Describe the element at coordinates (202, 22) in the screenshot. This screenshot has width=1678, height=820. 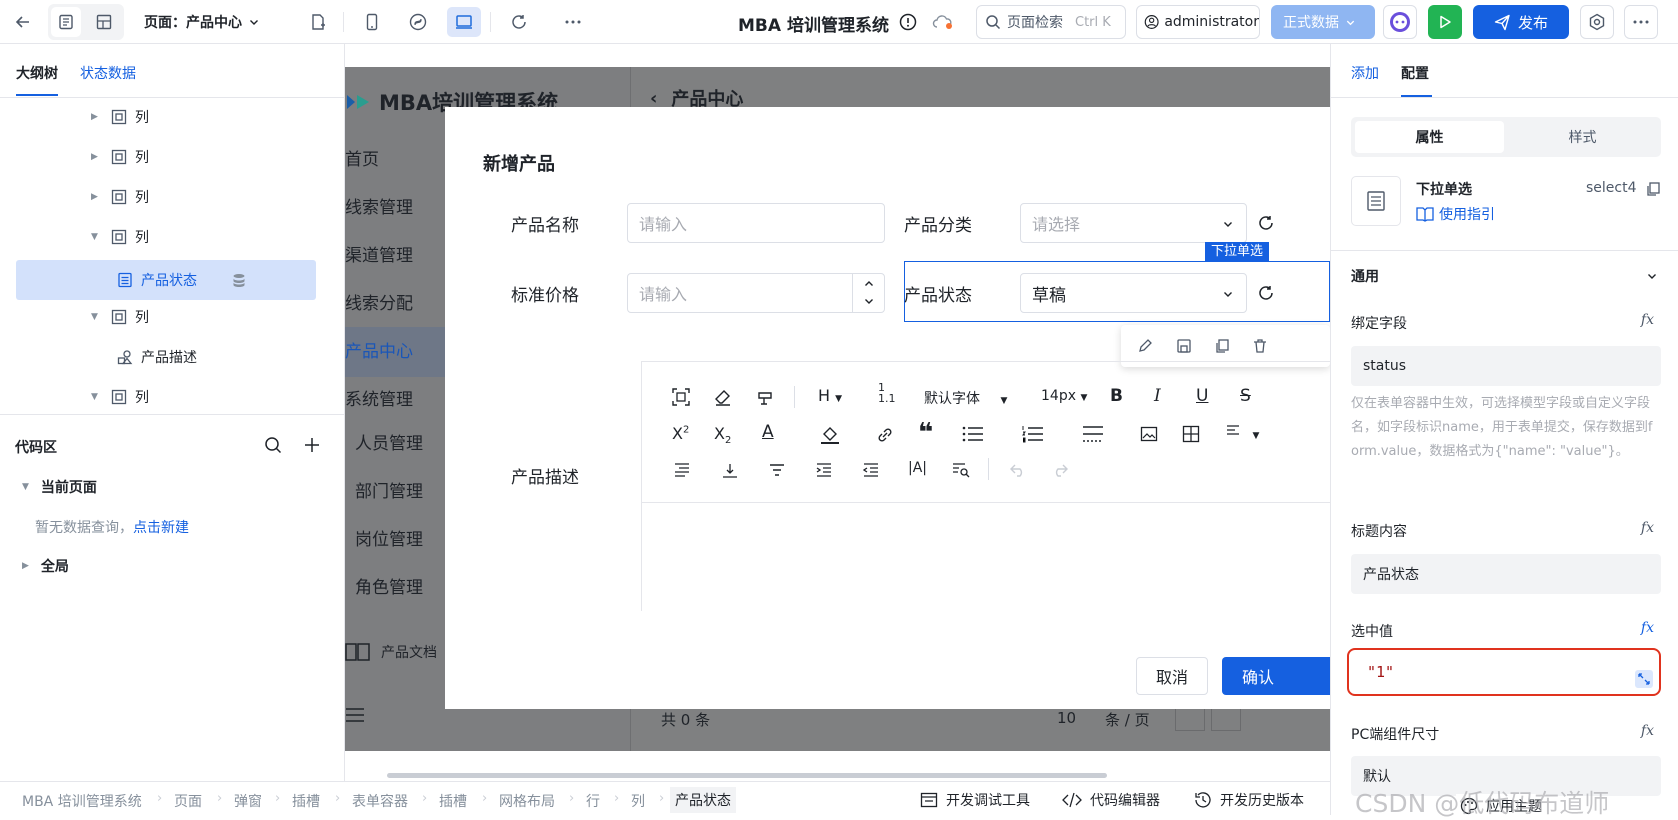
I see `page-selector: 页面：产品中心` at that location.